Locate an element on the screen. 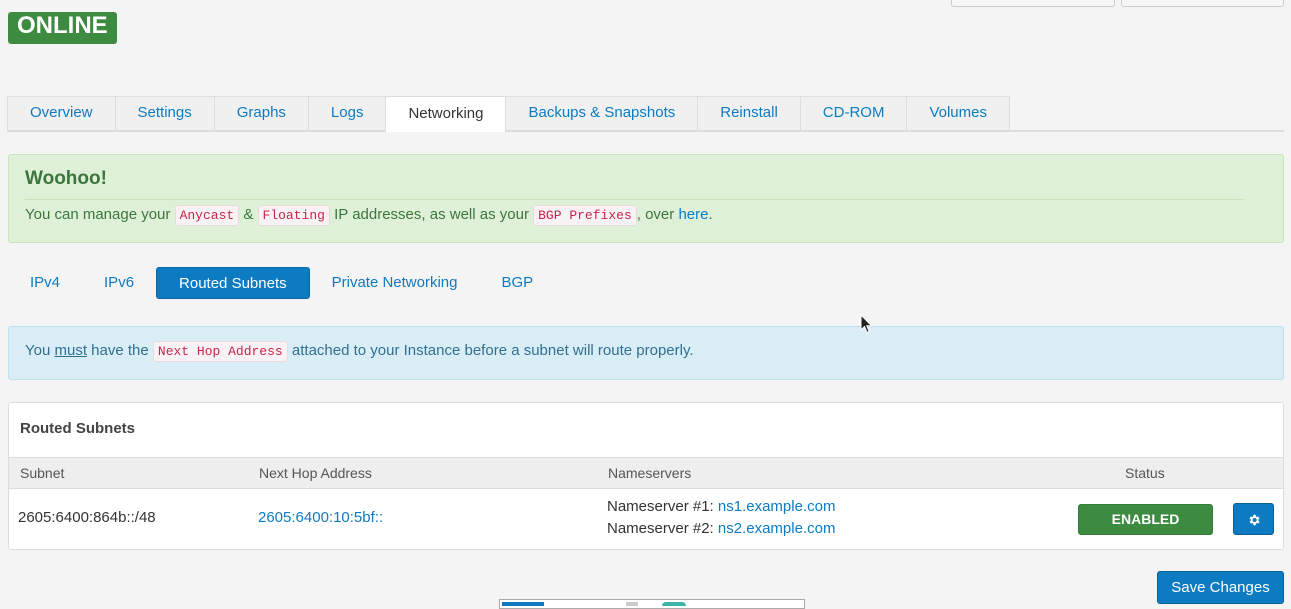 This screenshot has height=609, width=1291. column-subnet: Subnet is located at coordinates (42, 473).